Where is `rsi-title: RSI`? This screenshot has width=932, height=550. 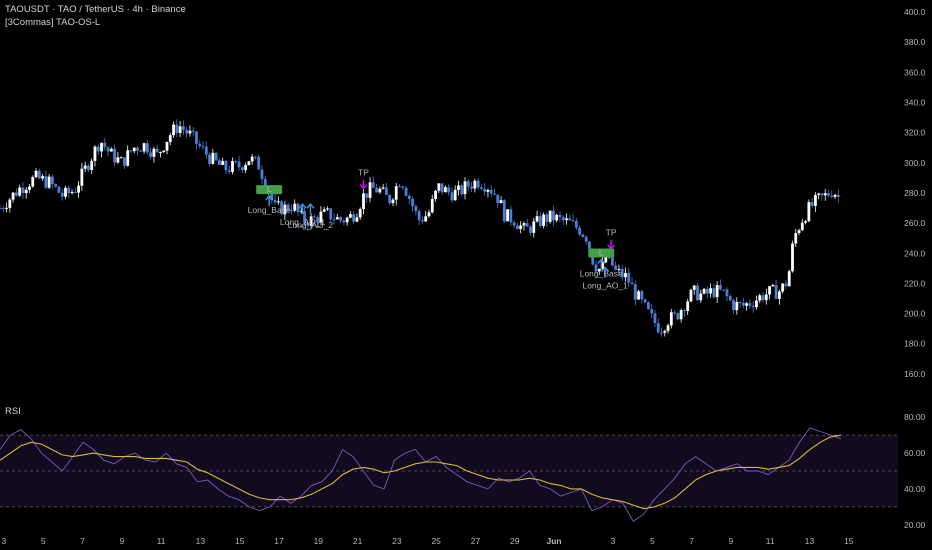 rsi-title: RSI is located at coordinates (13, 411).